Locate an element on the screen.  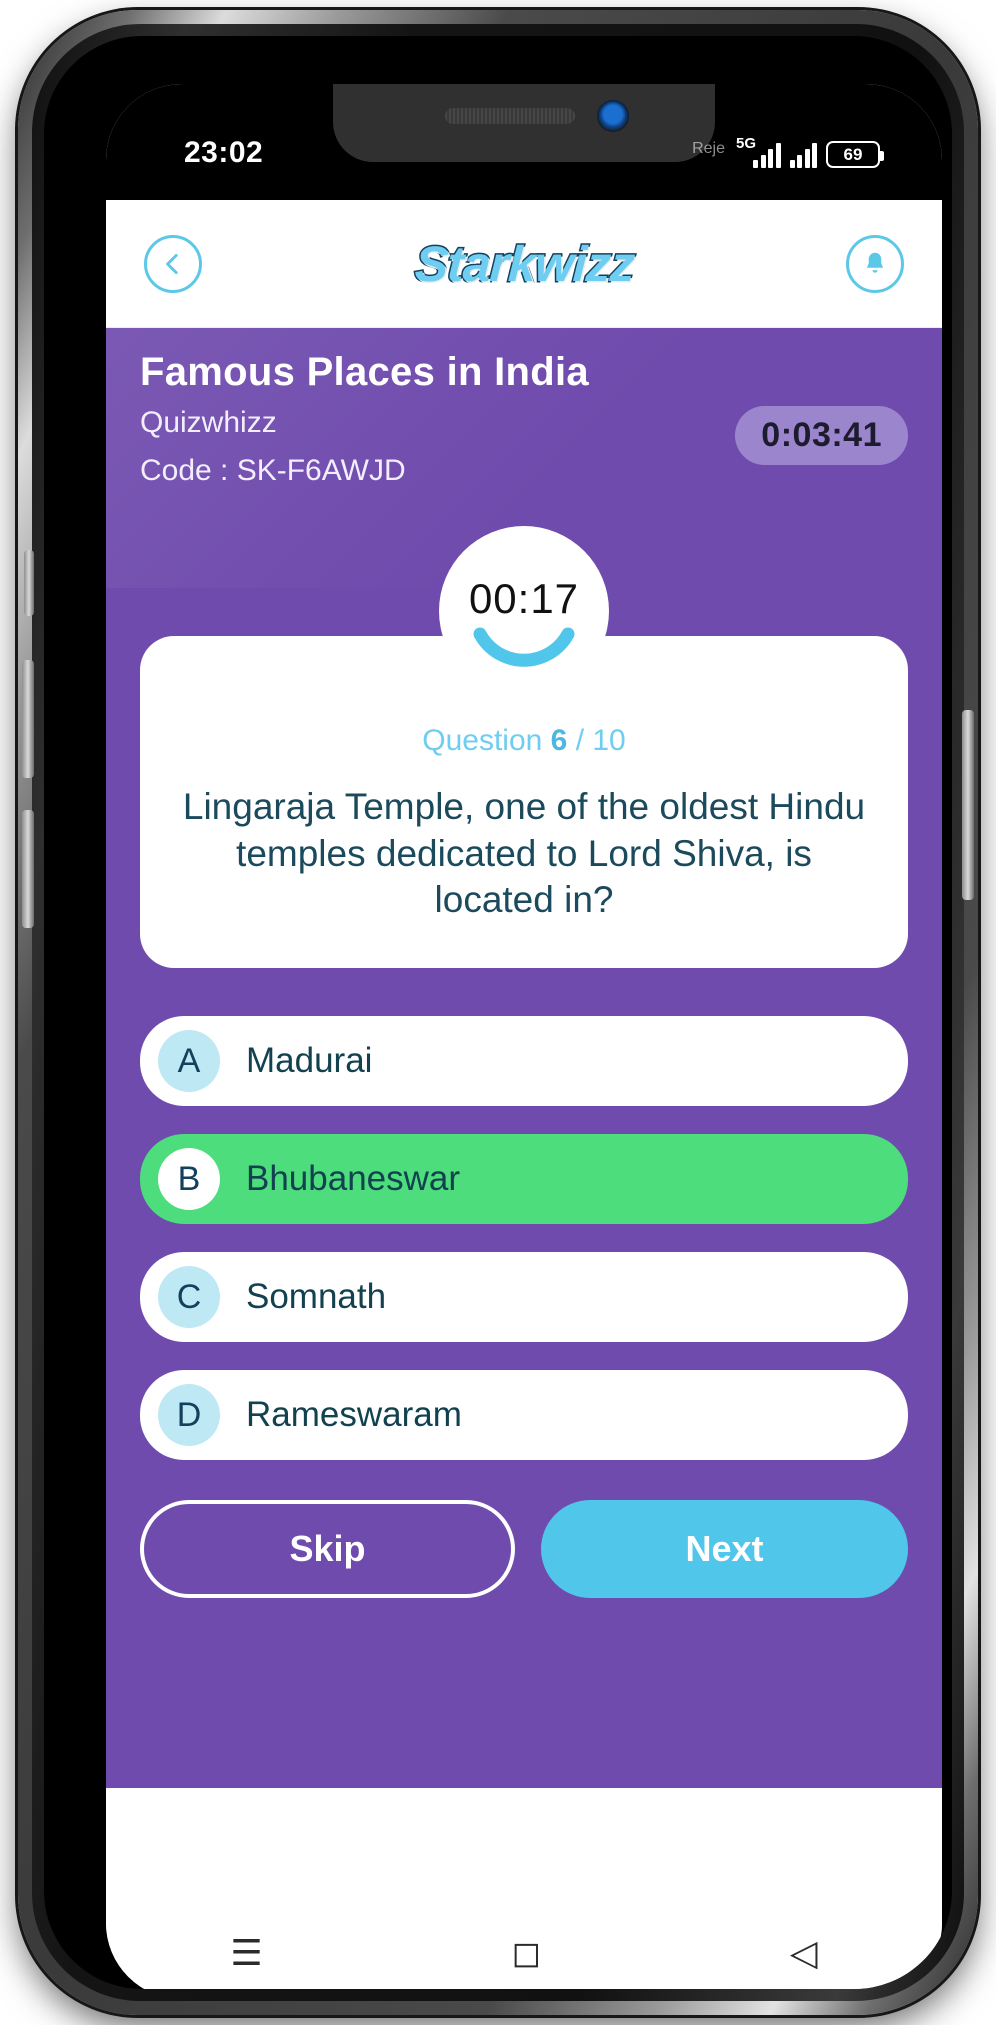
question-counter: Question 6 / 10 is located at coordinates (524, 741).